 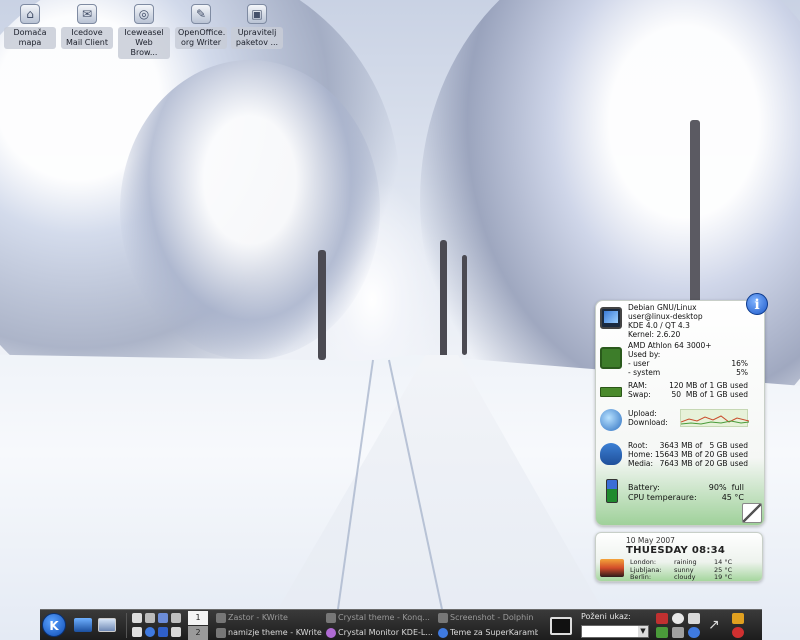 I want to click on package-manager-icon: ▣, so click(x=257, y=14).